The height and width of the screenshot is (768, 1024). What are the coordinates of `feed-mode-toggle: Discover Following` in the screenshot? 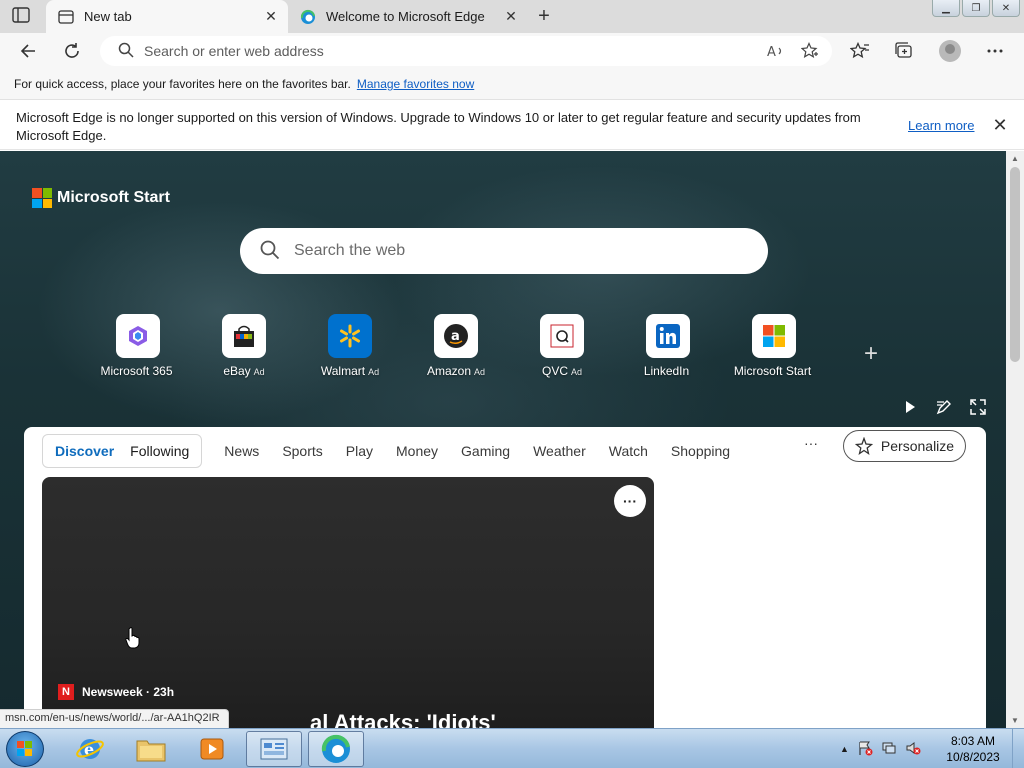 It's located at (122, 451).